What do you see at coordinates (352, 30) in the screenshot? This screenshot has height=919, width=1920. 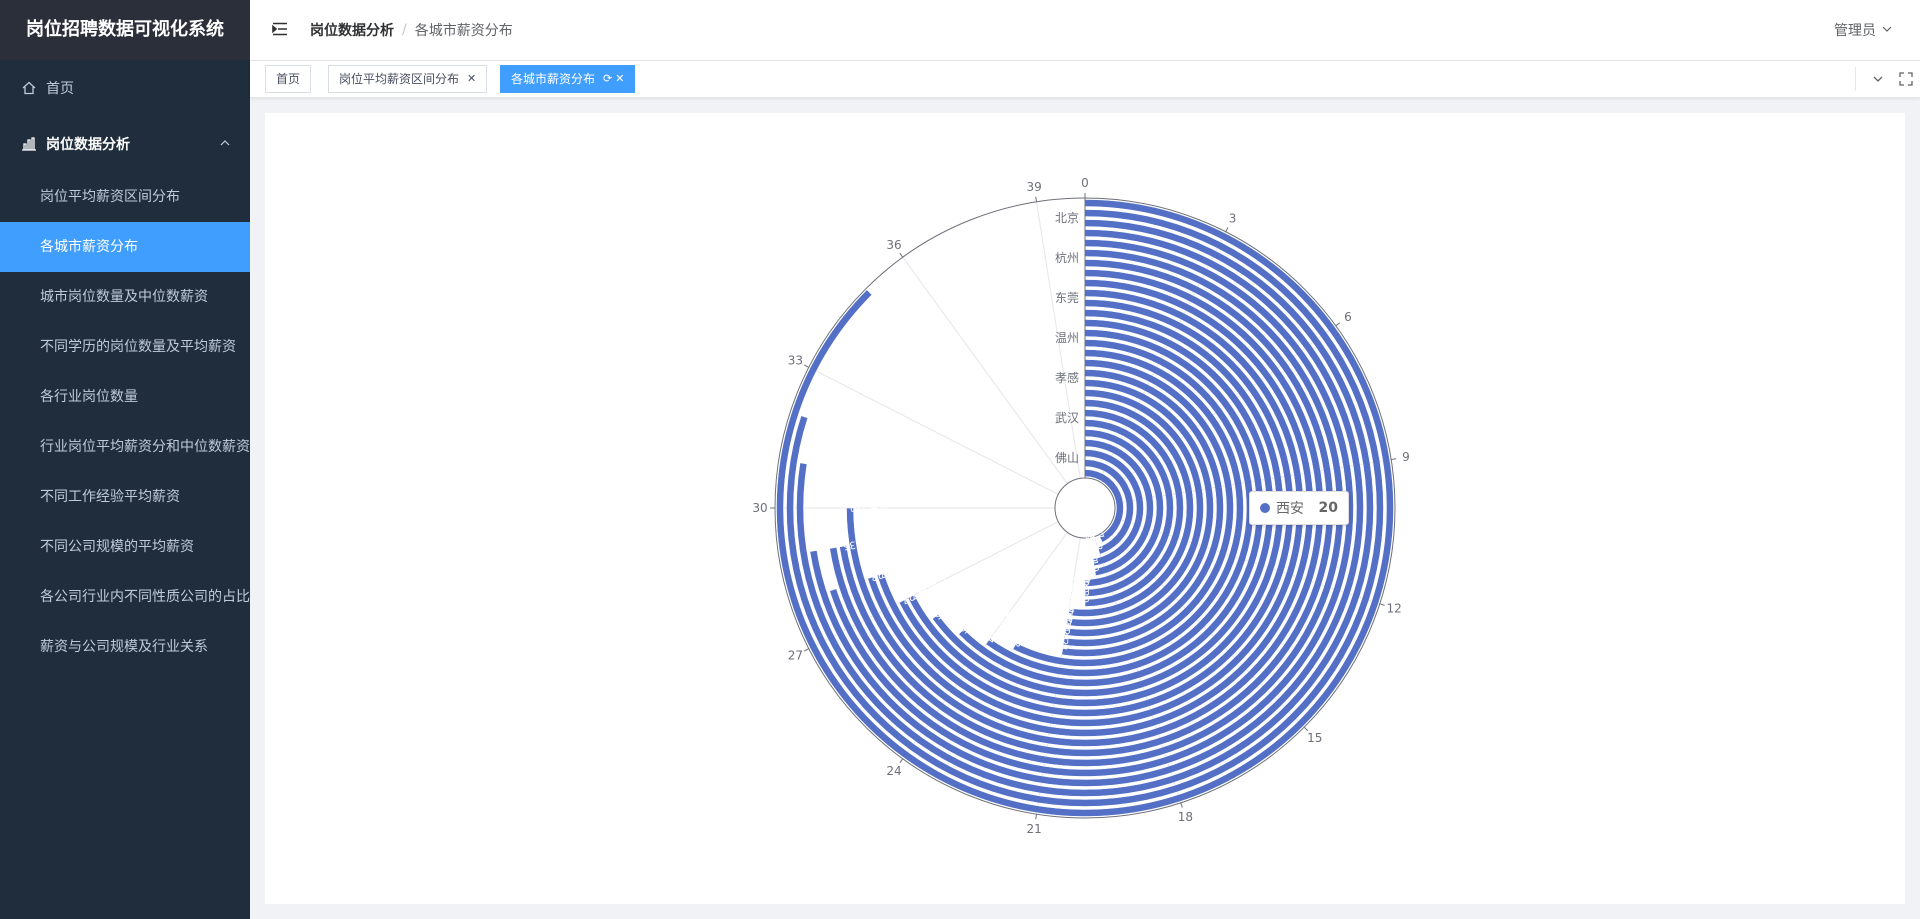 I see `breadcrumb-item-group: 岗位数据分析` at bounding box center [352, 30].